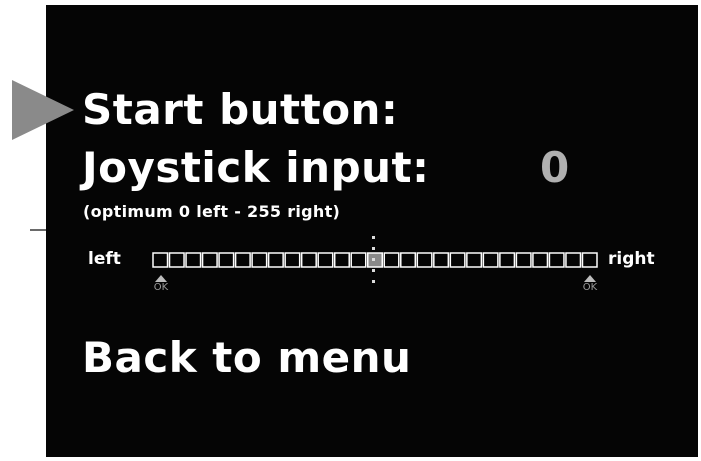 The height and width of the screenshot is (461, 701). I want to click on ok-marker-right: OK, so click(590, 284).